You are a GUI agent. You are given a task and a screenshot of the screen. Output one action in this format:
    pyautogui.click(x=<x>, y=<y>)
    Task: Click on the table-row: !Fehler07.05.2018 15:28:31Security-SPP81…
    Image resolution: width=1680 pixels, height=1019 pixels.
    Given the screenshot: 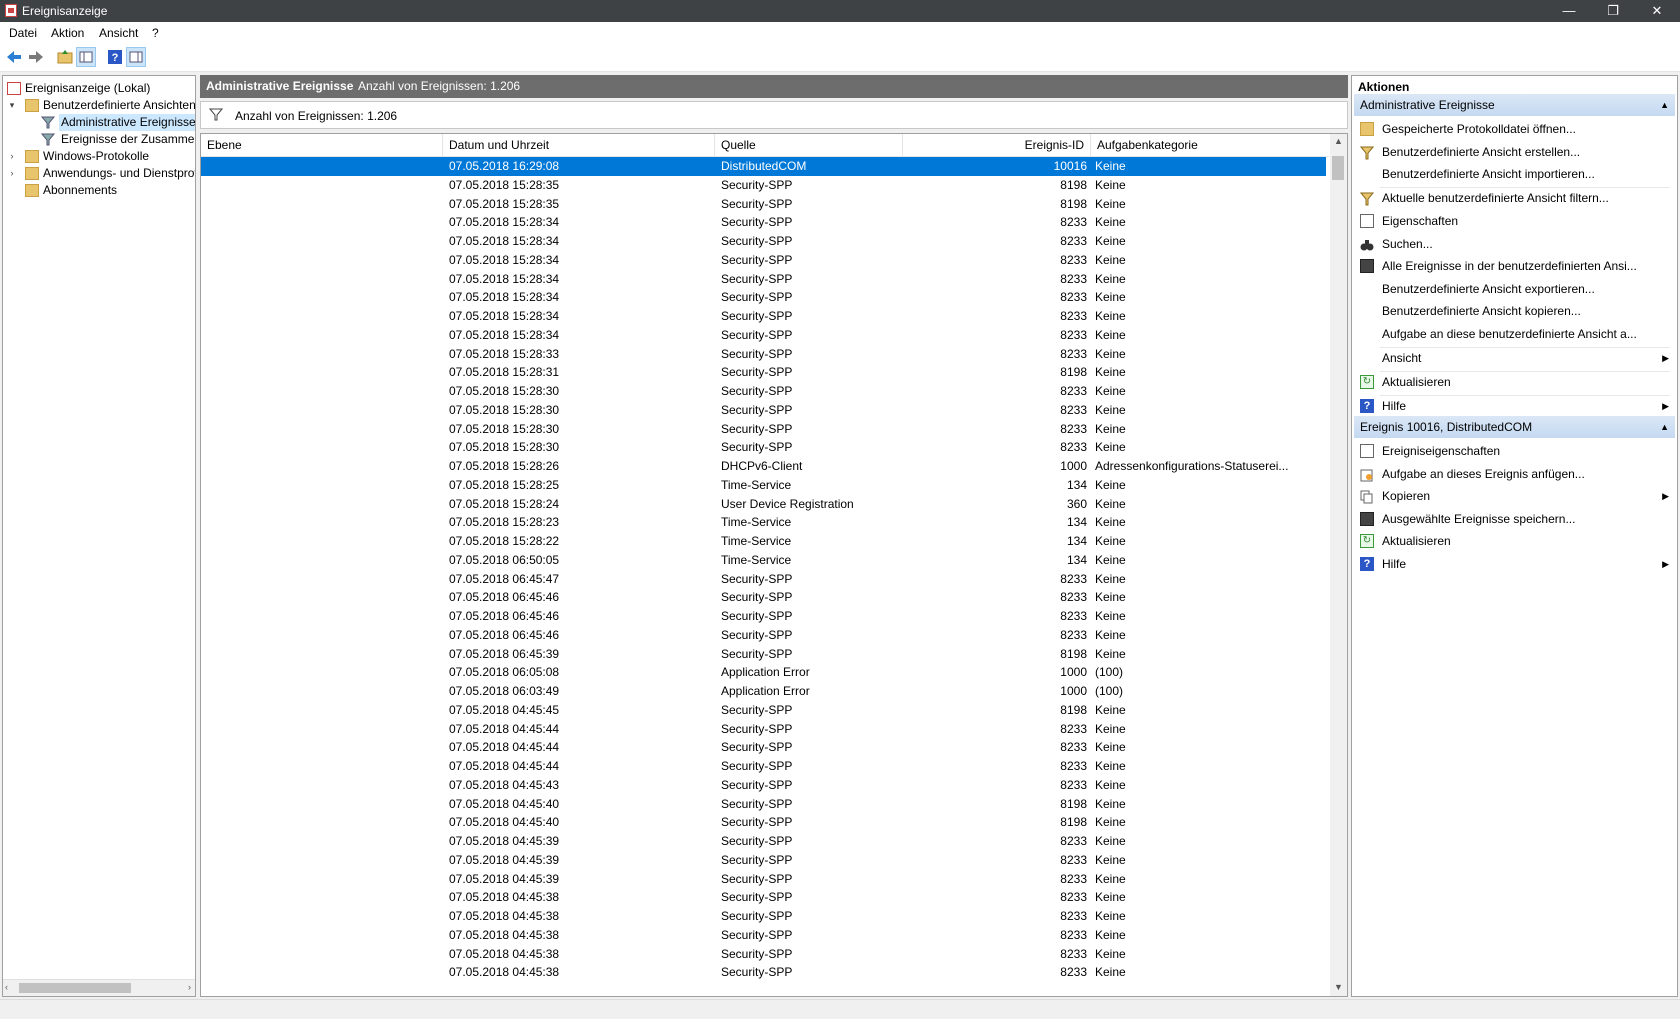 What is the action you would take?
    pyautogui.click(x=763, y=372)
    